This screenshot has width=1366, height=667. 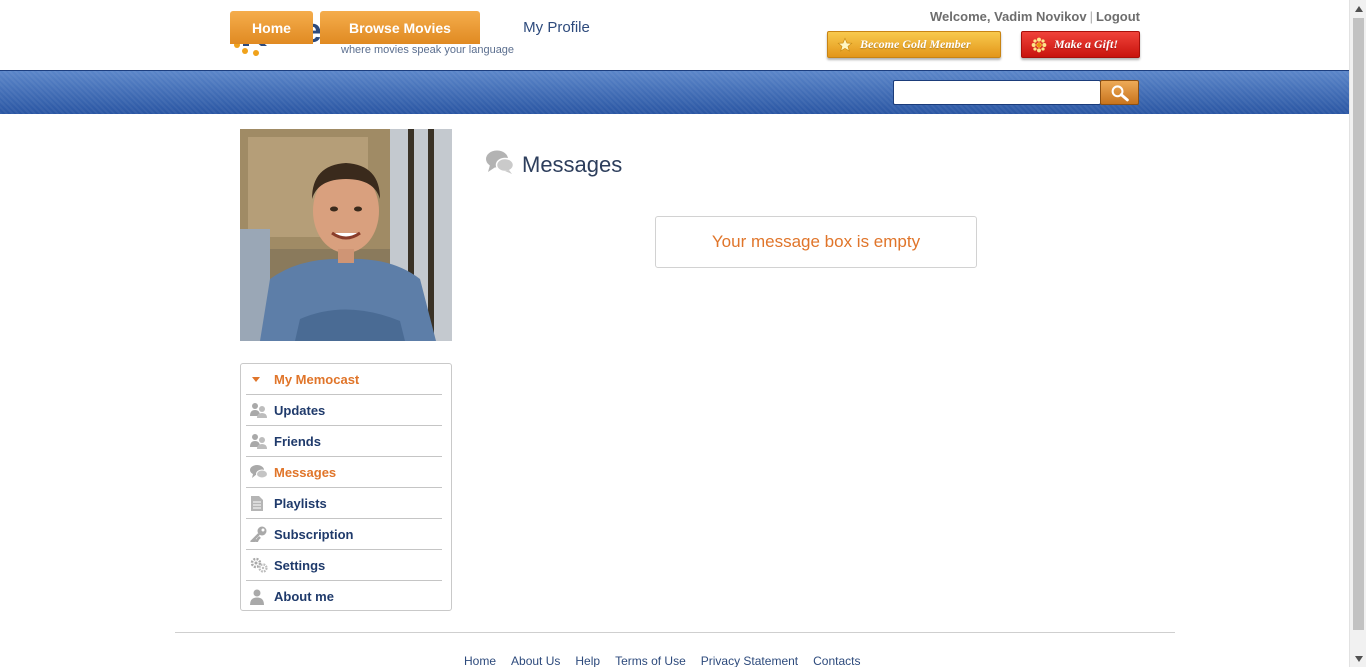 I want to click on page-title: Messages, so click(x=572, y=164).